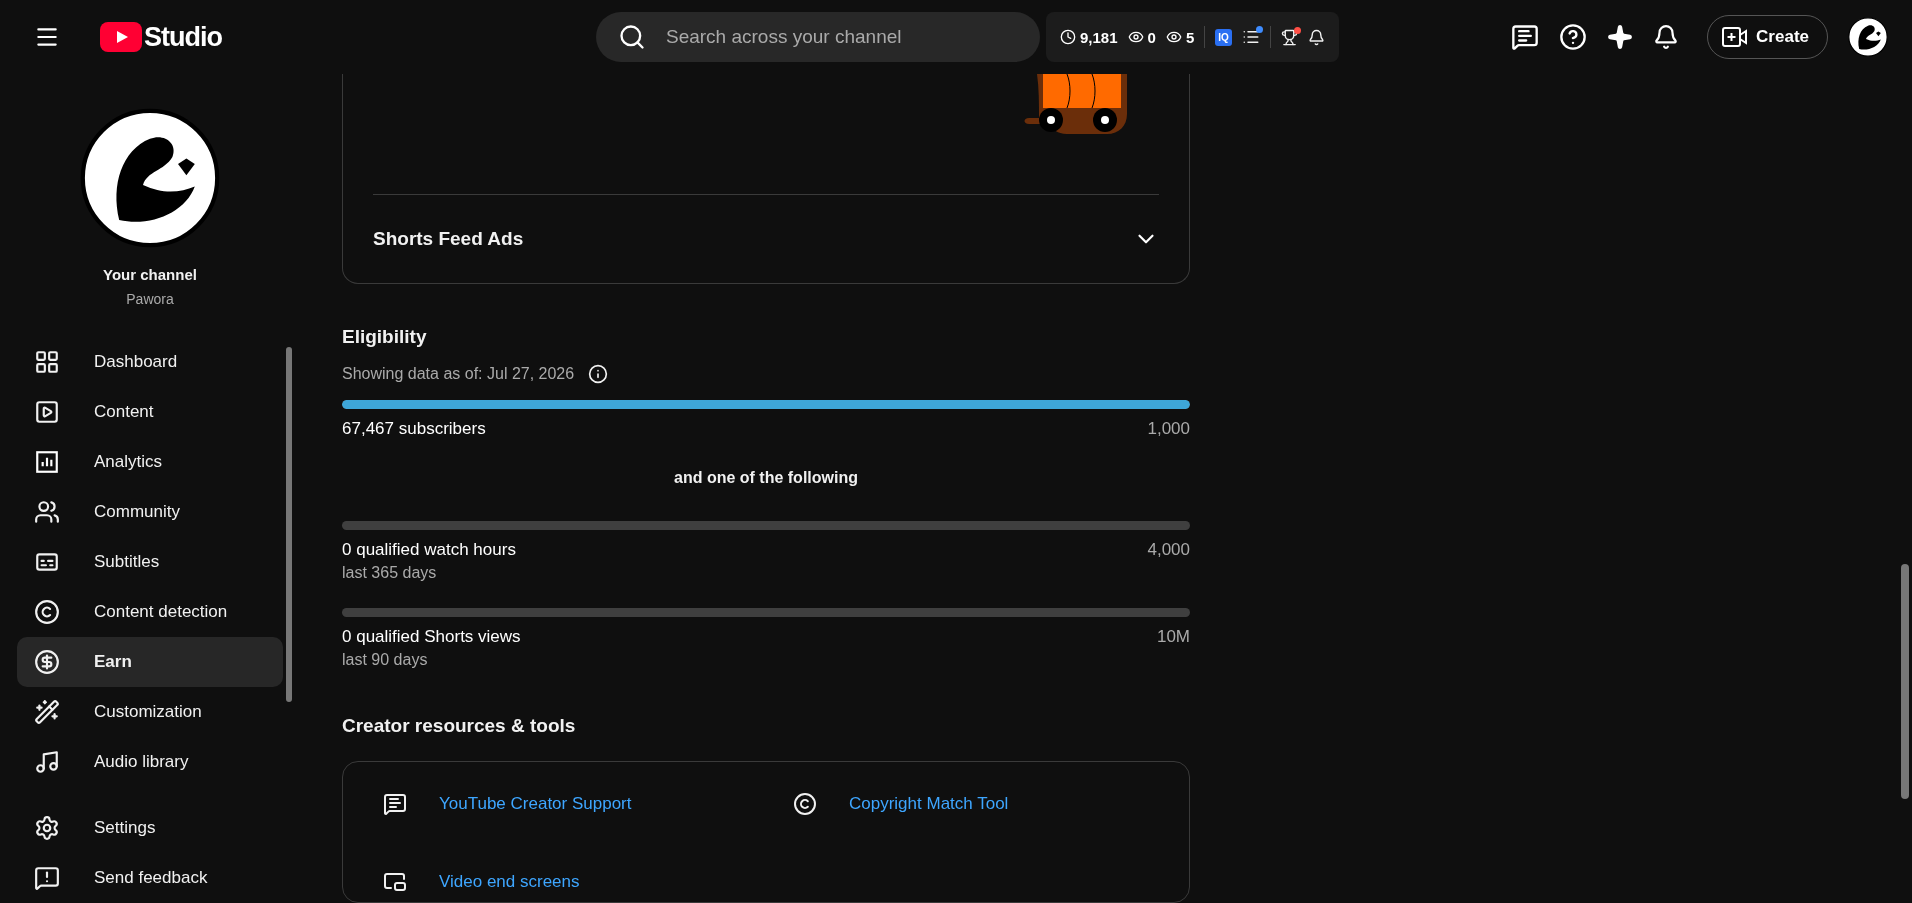  What do you see at coordinates (289, 524) in the screenshot?
I see `sidebar-scrollbar` at bounding box center [289, 524].